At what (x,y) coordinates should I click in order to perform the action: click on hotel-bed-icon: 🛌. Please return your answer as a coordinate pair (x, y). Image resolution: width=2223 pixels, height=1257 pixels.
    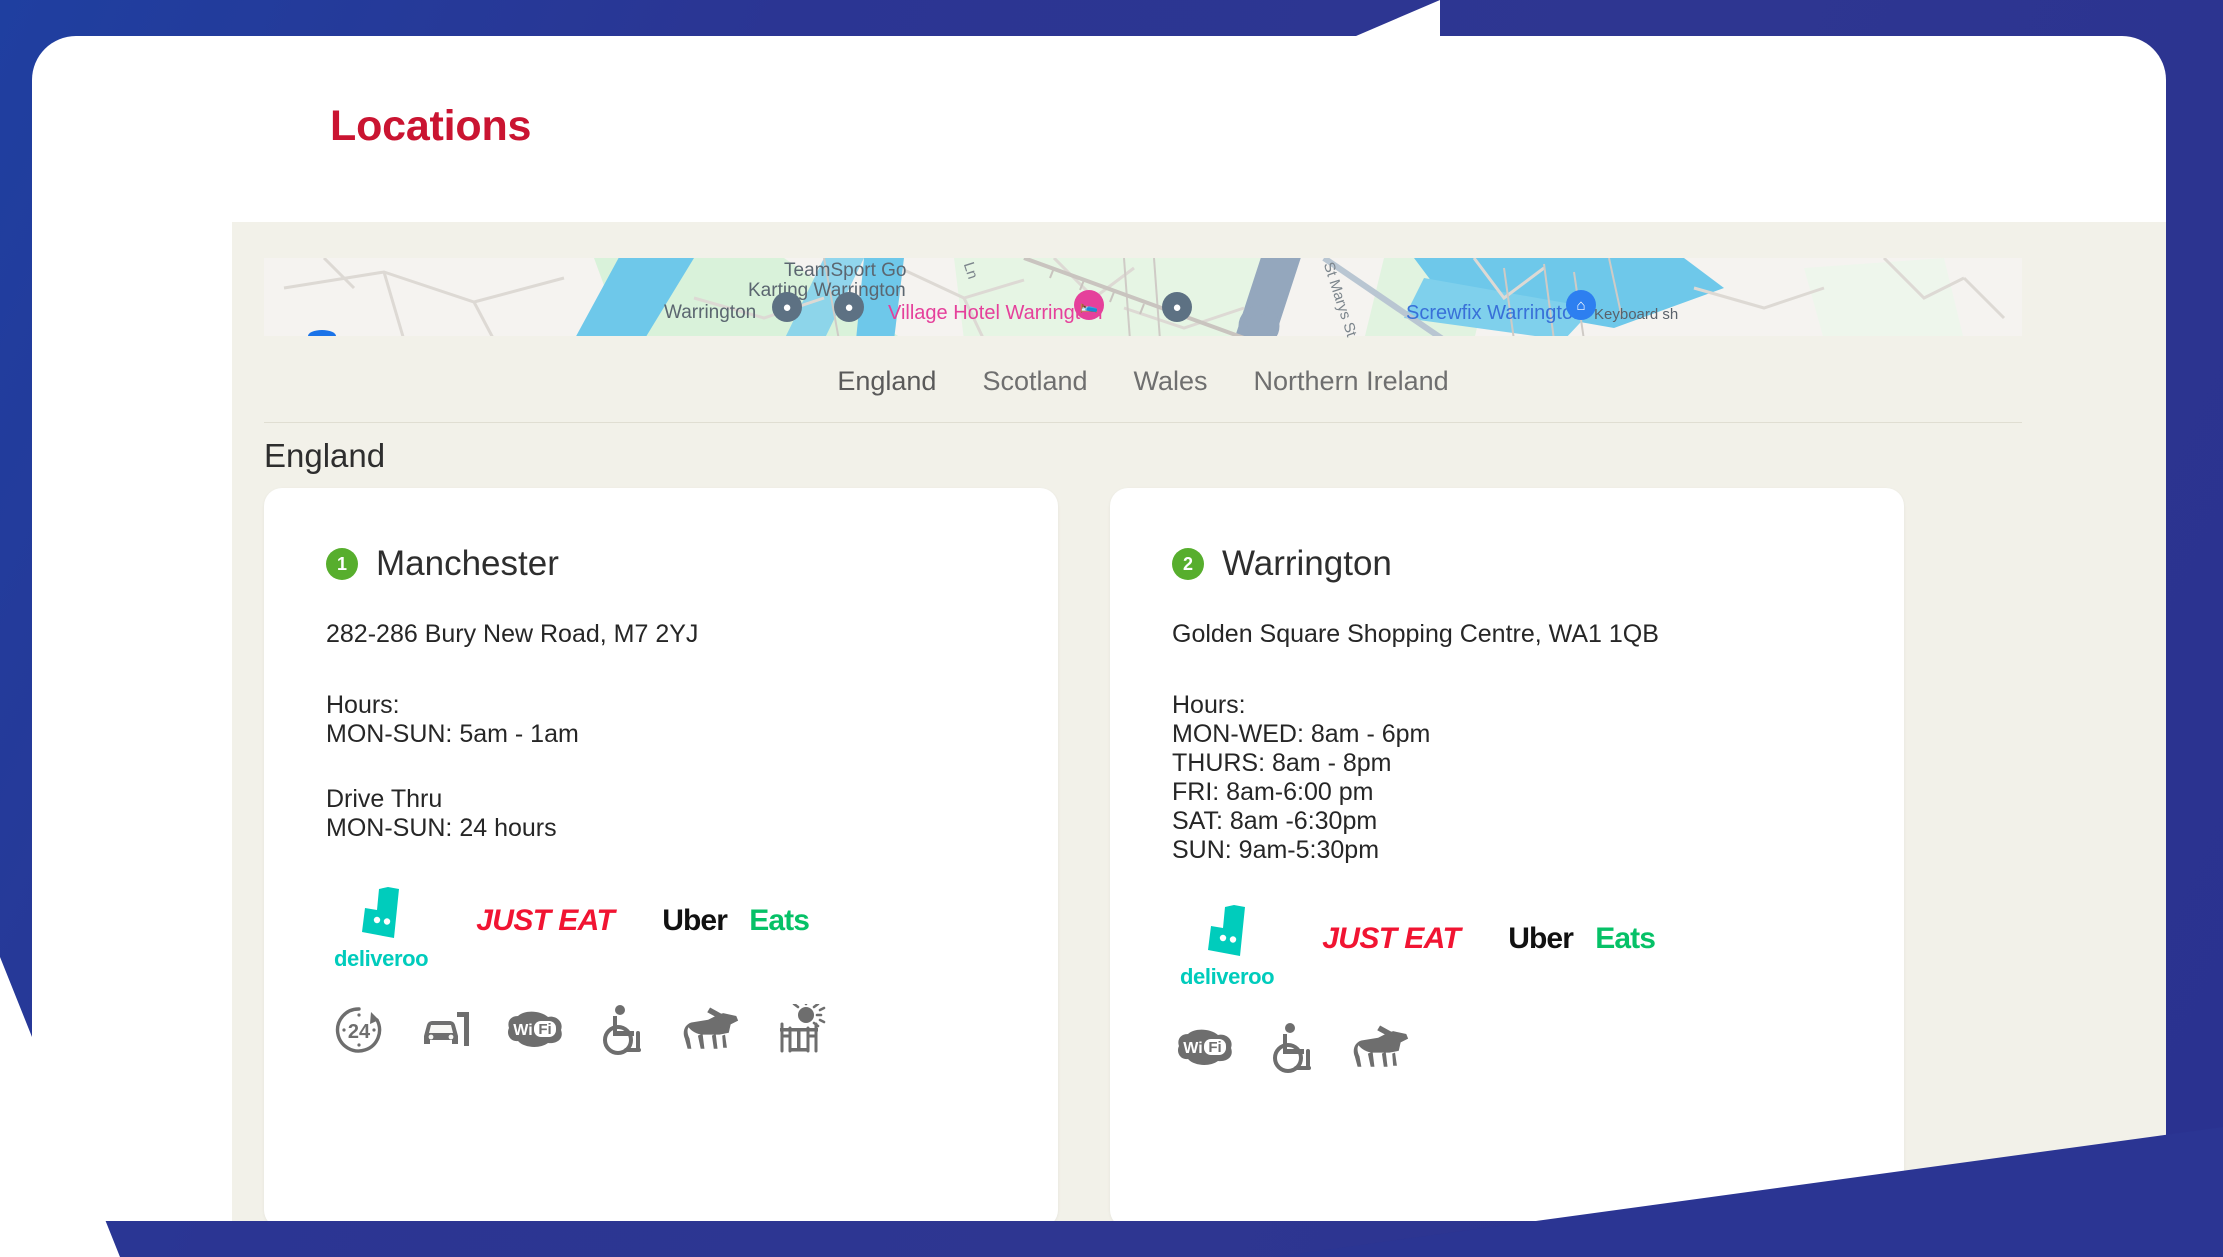
    Looking at the image, I should click on (1089, 305).